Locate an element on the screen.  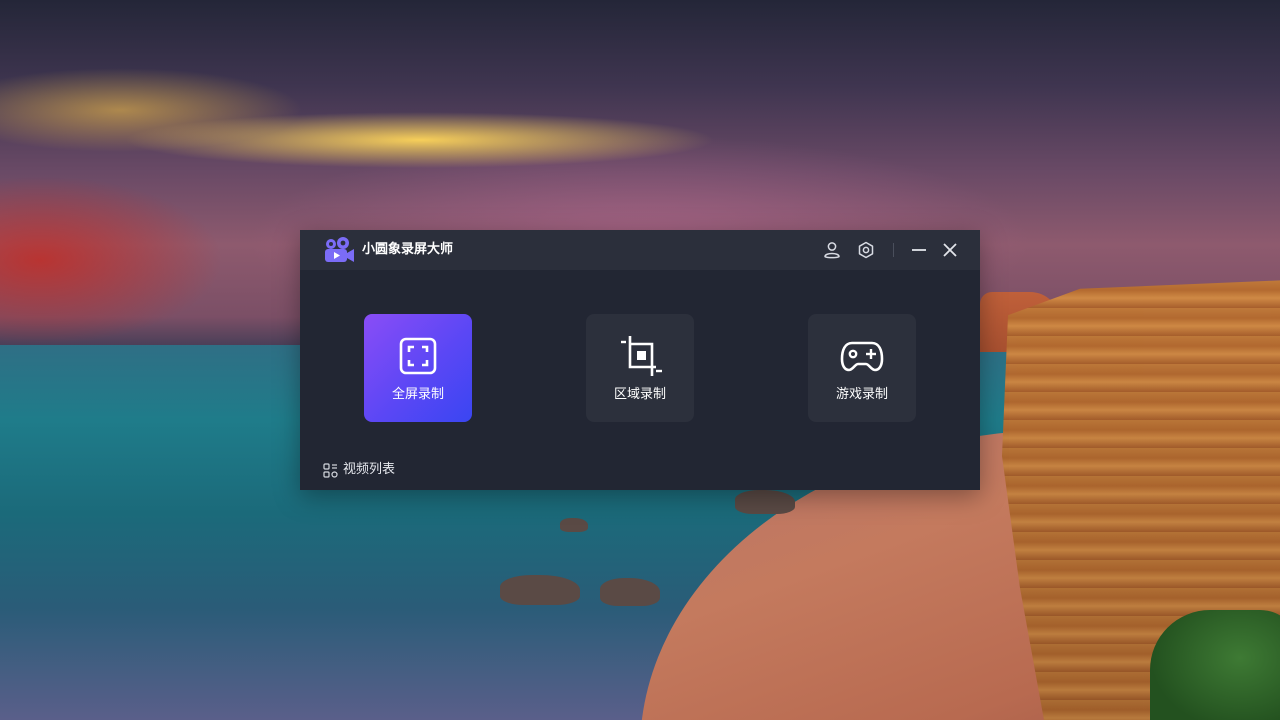
video-list-label: 视频列表 is located at coordinates (369, 469).